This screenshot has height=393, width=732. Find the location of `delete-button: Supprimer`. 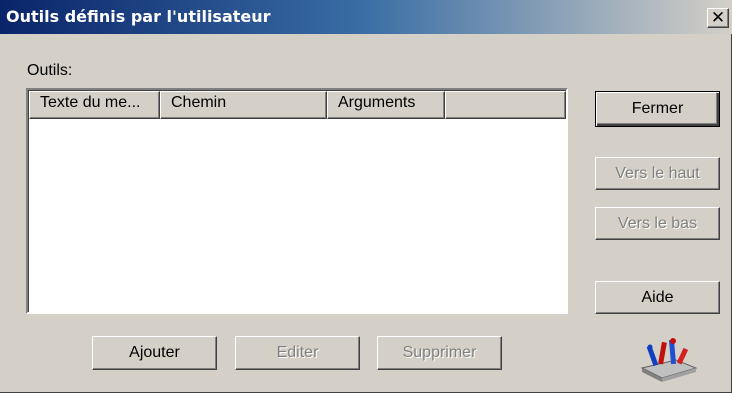

delete-button: Supprimer is located at coordinates (439, 353).